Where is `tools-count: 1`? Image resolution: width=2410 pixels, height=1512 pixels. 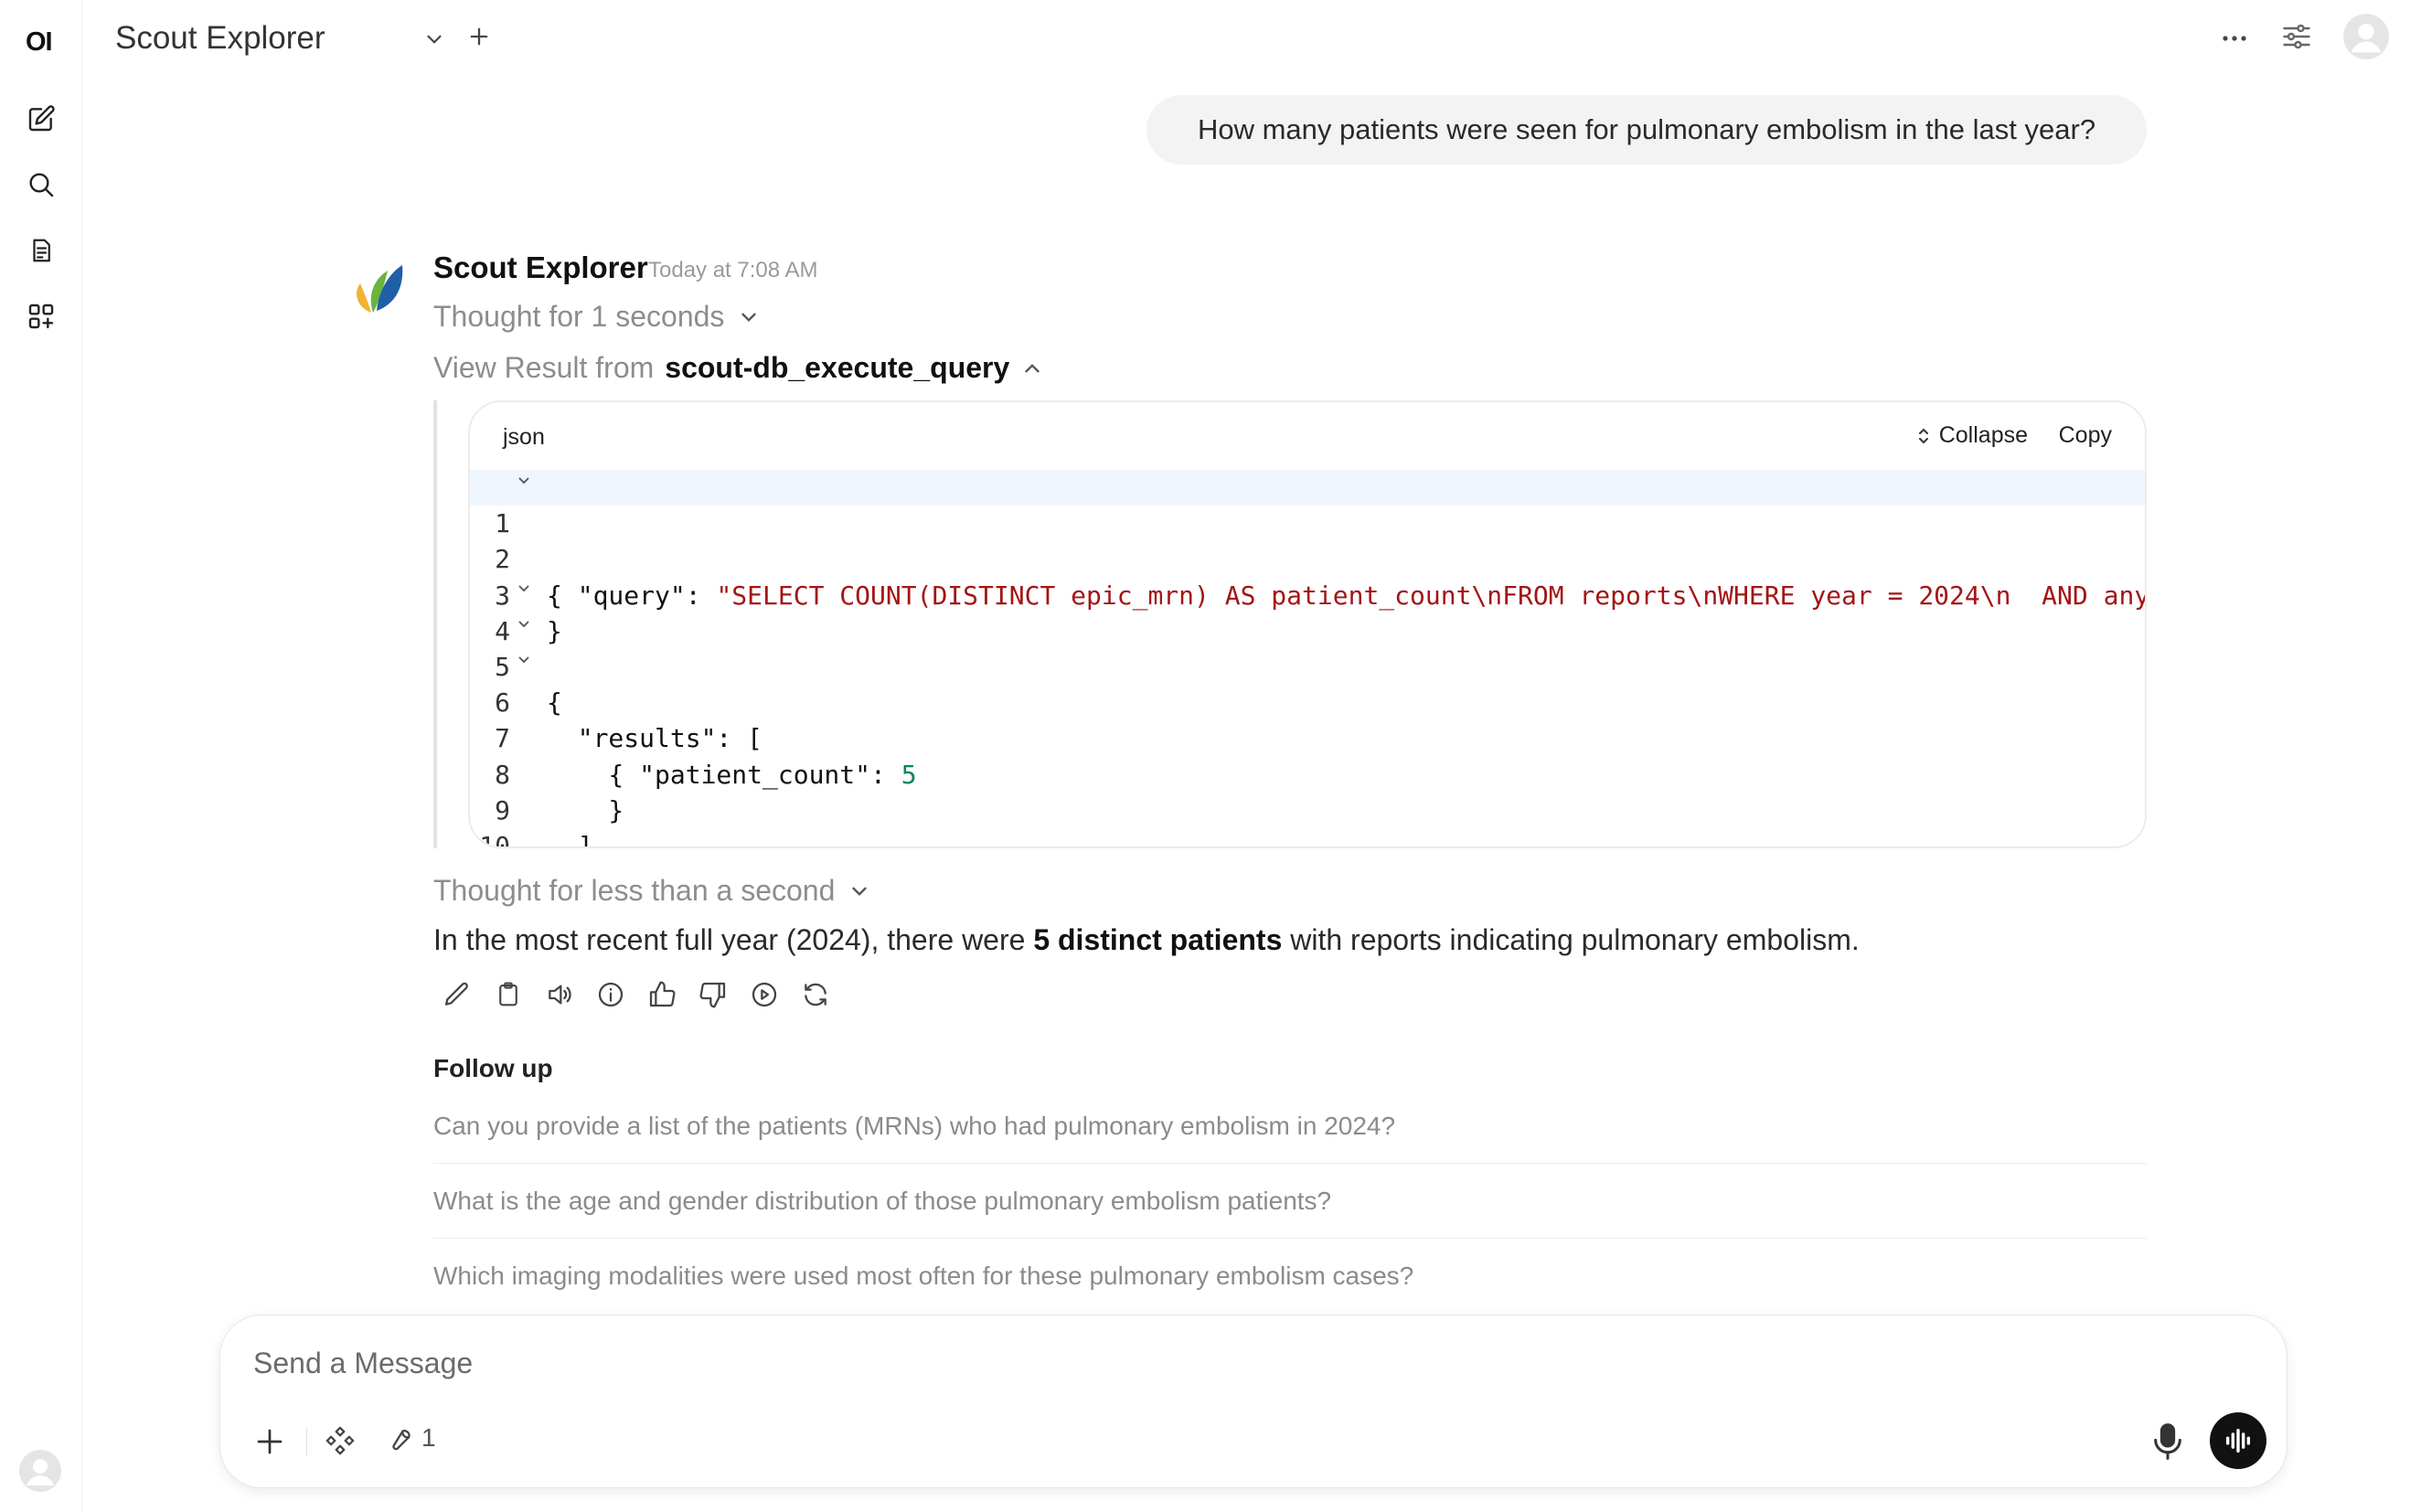 tools-count: 1 is located at coordinates (428, 1437).